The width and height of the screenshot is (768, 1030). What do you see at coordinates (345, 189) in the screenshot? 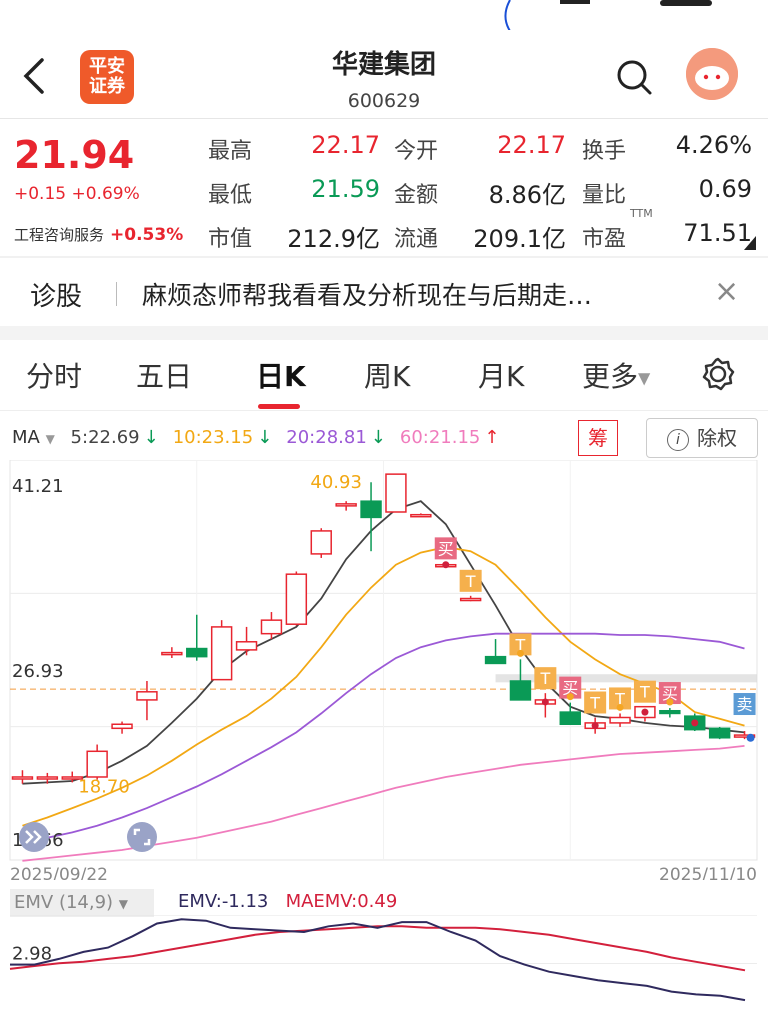
I see `quote-value: 21.59` at bounding box center [345, 189].